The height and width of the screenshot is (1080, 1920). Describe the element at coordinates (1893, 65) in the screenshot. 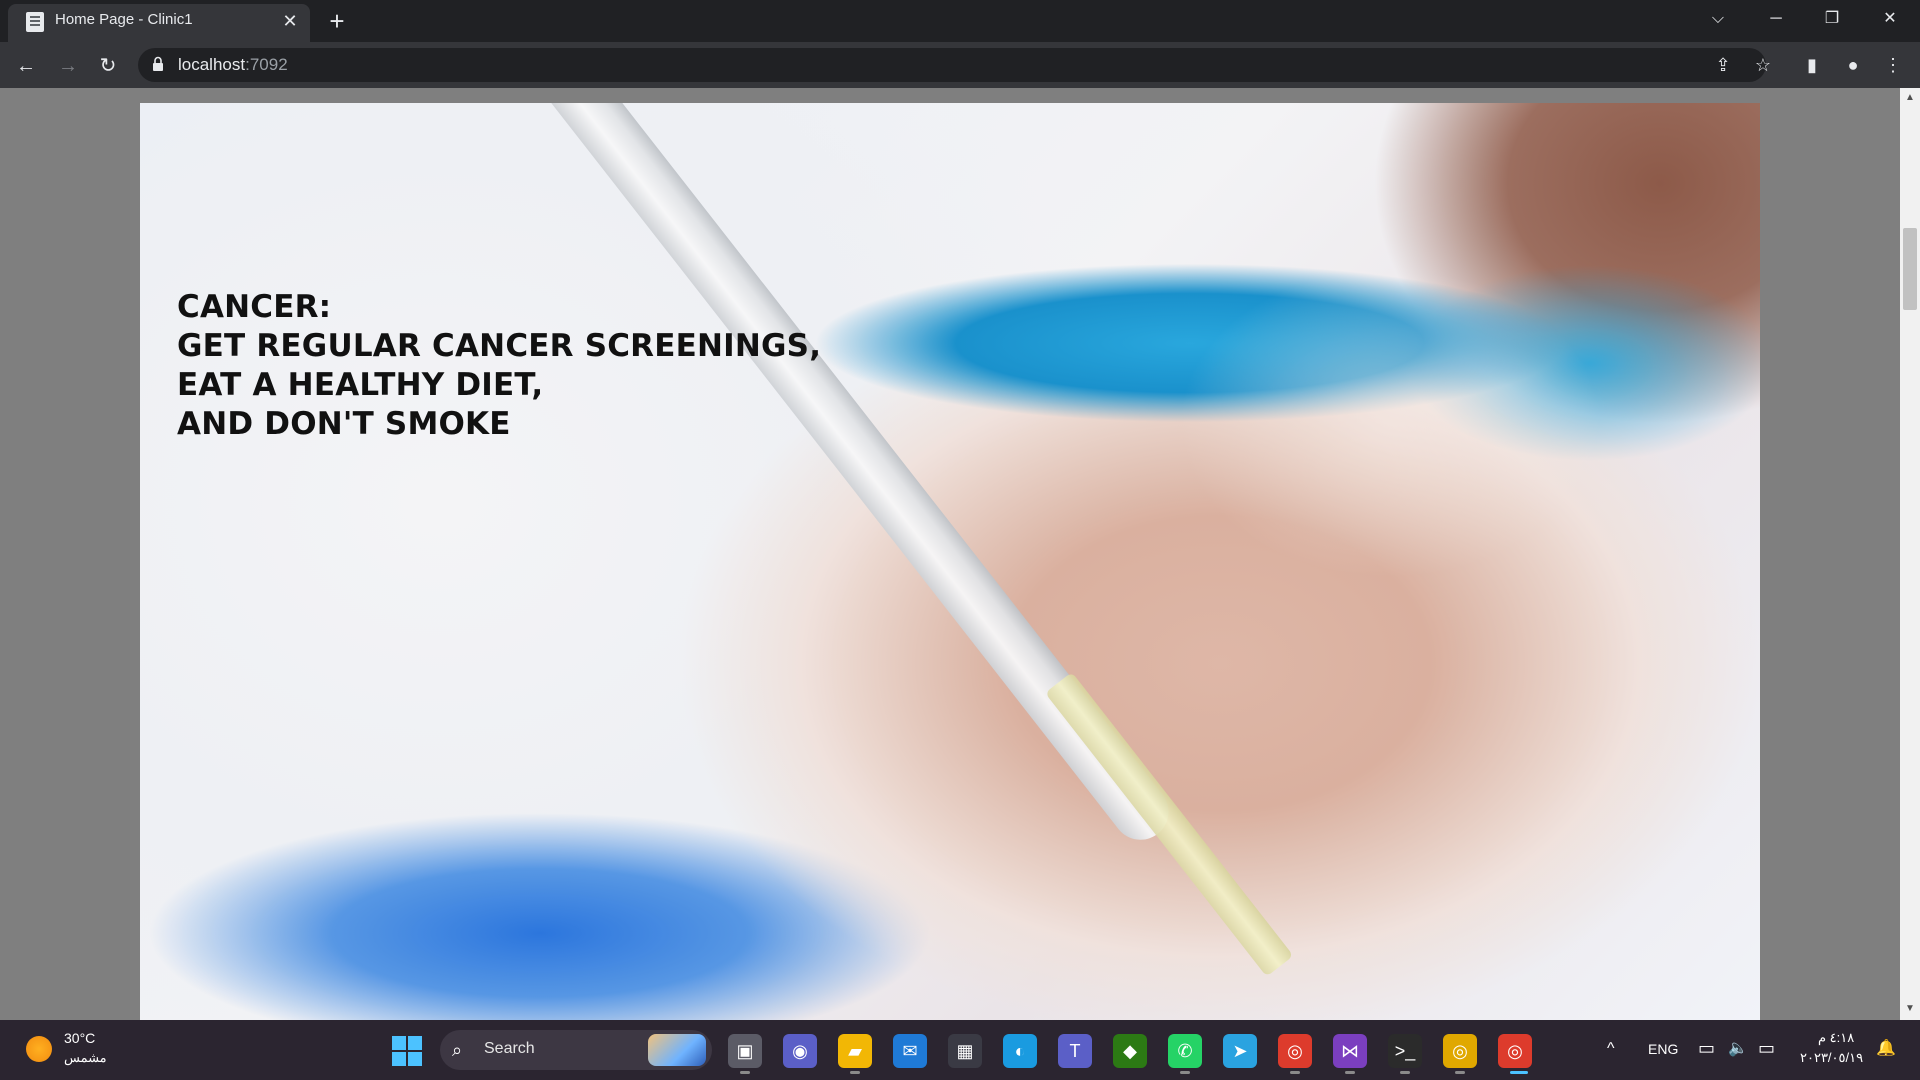

I see `browser-menu-icon: ⋮` at that location.